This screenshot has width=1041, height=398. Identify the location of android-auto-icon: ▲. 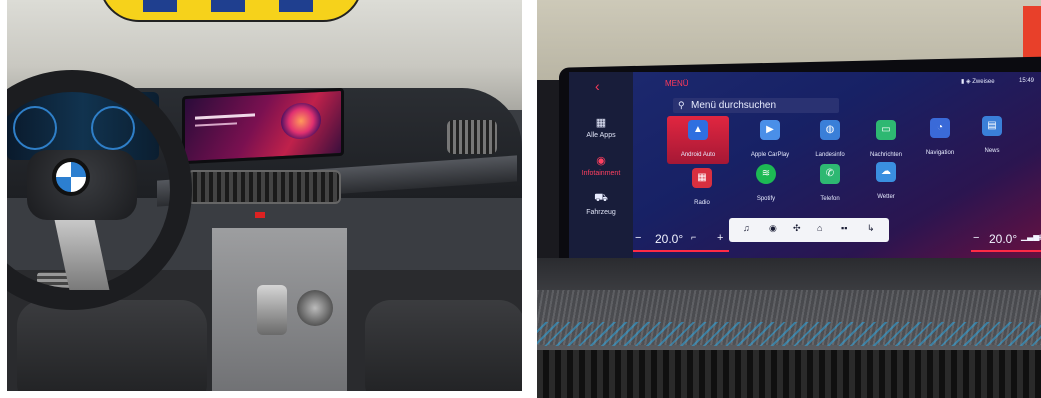
(698, 130).